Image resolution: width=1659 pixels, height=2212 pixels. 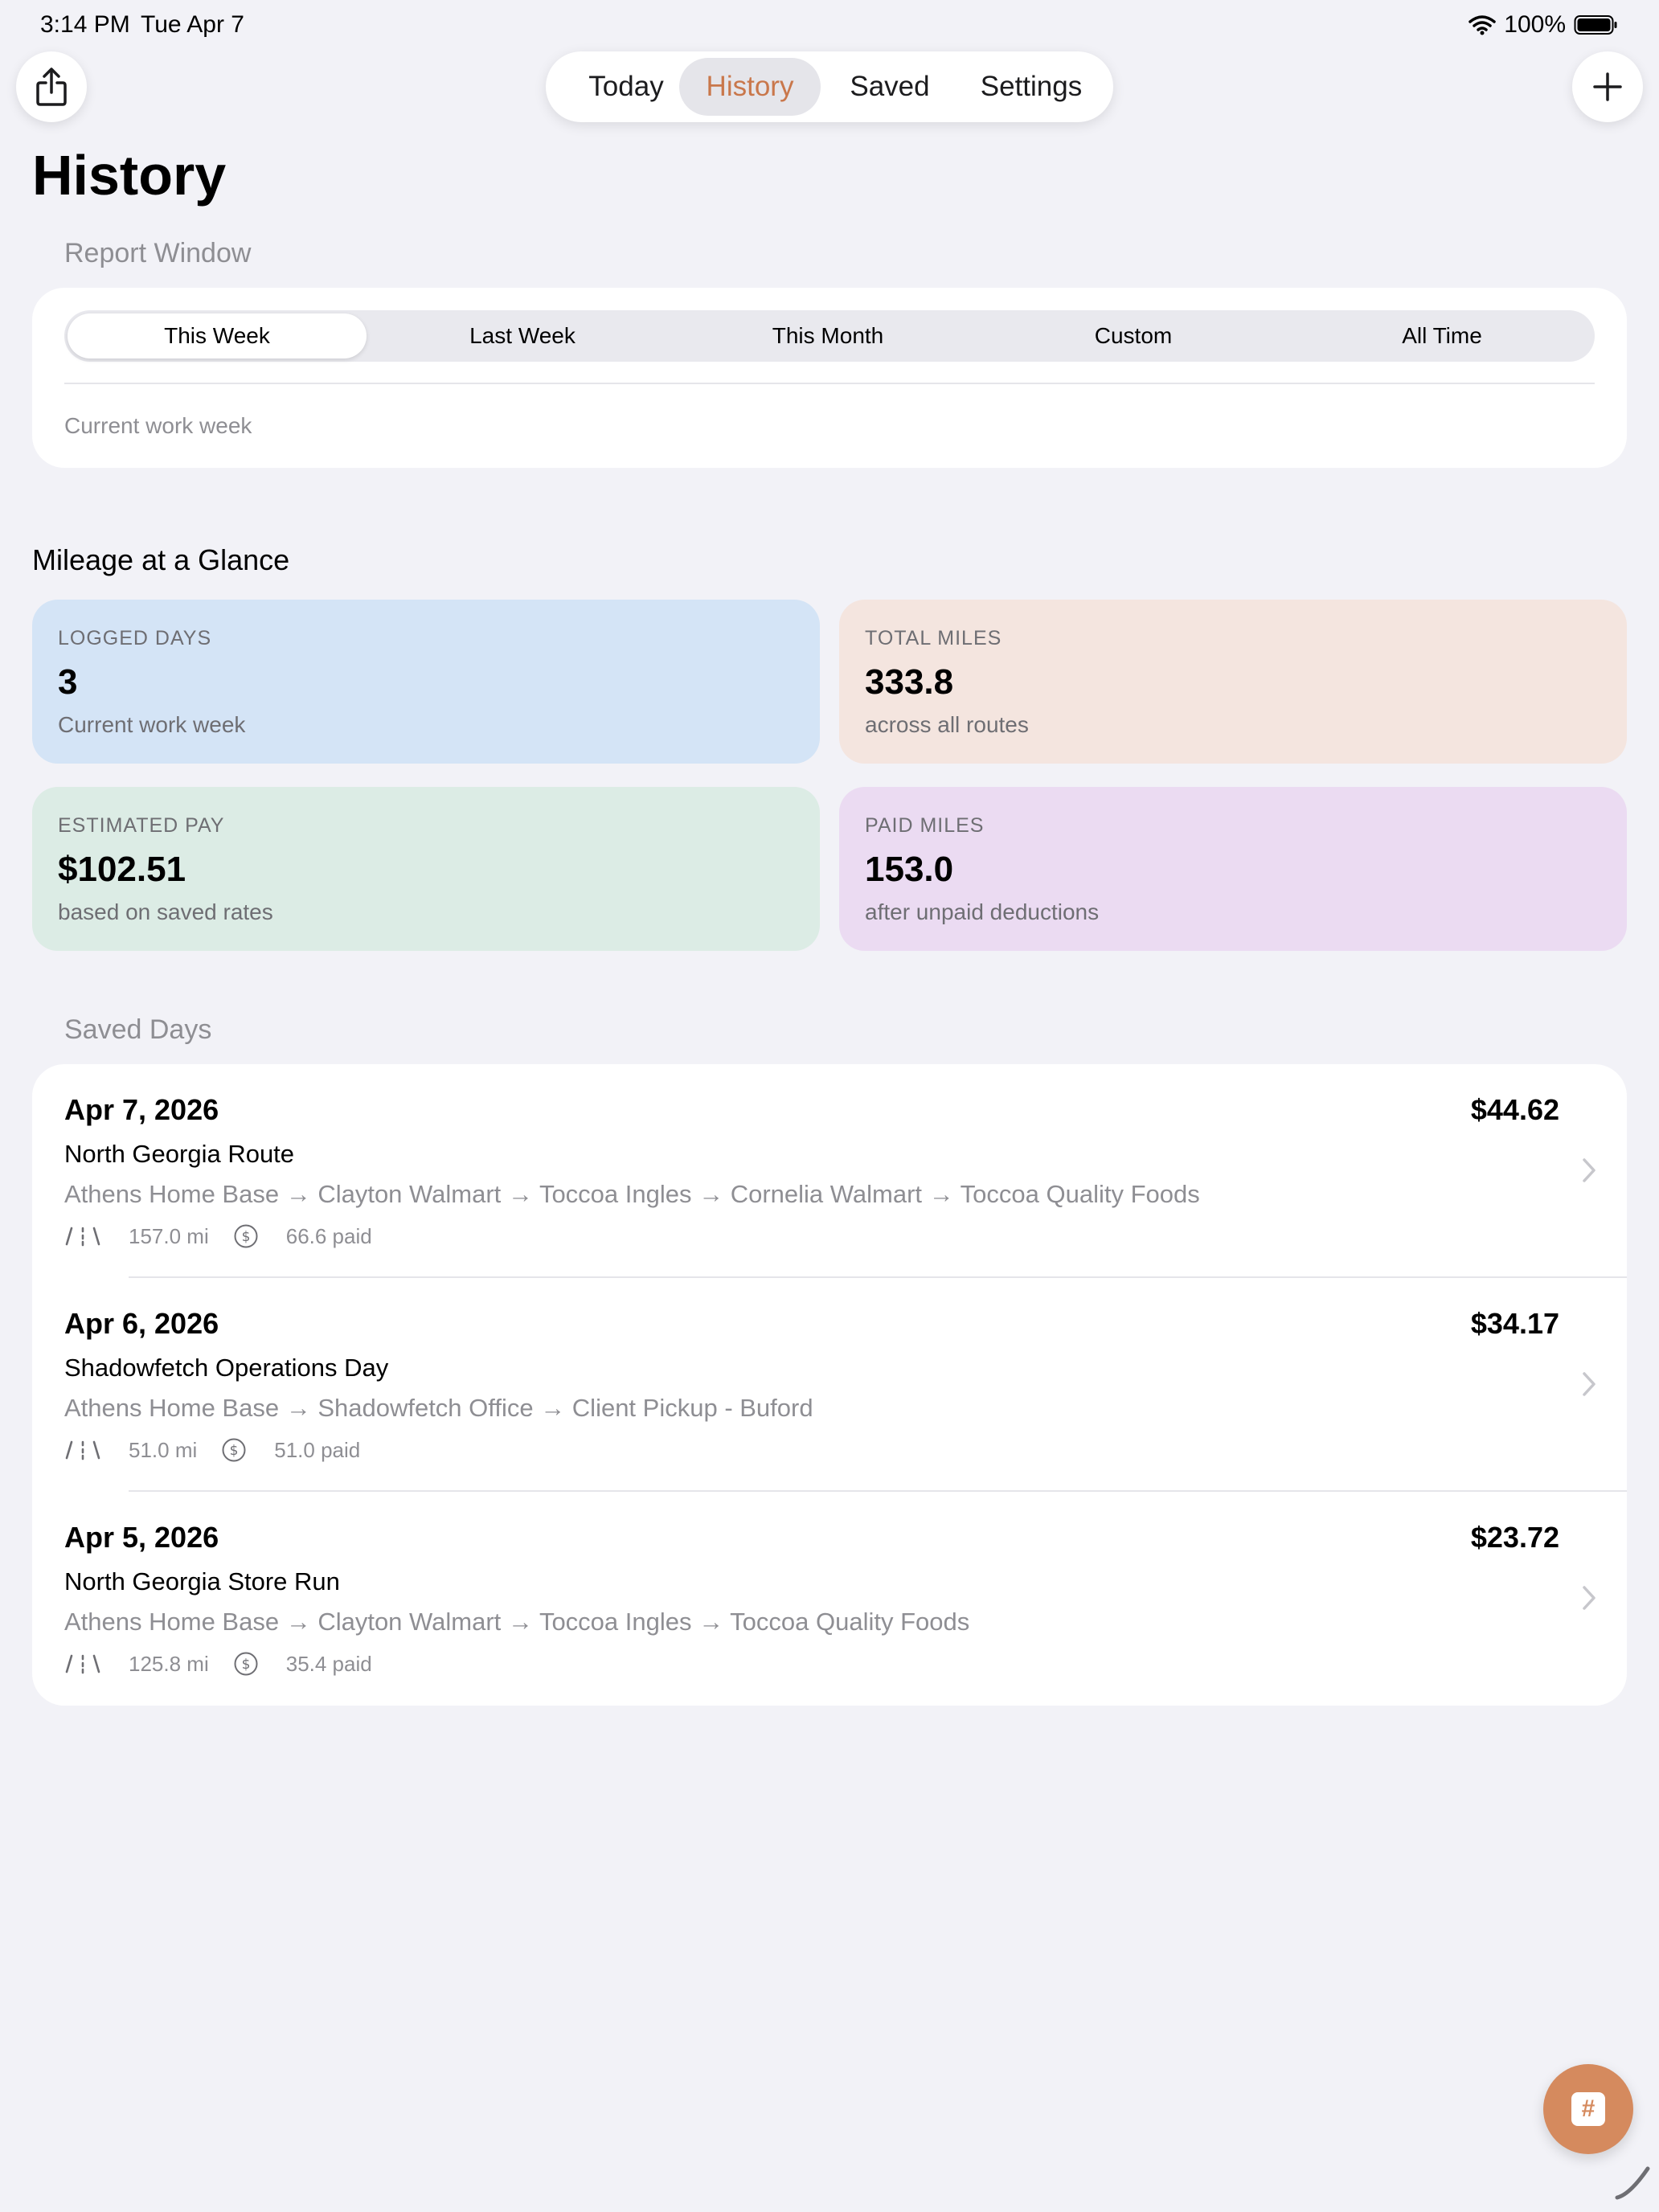 What do you see at coordinates (317, 1449) in the screenshot?
I see `day-paid-miles: 51.0 paid` at bounding box center [317, 1449].